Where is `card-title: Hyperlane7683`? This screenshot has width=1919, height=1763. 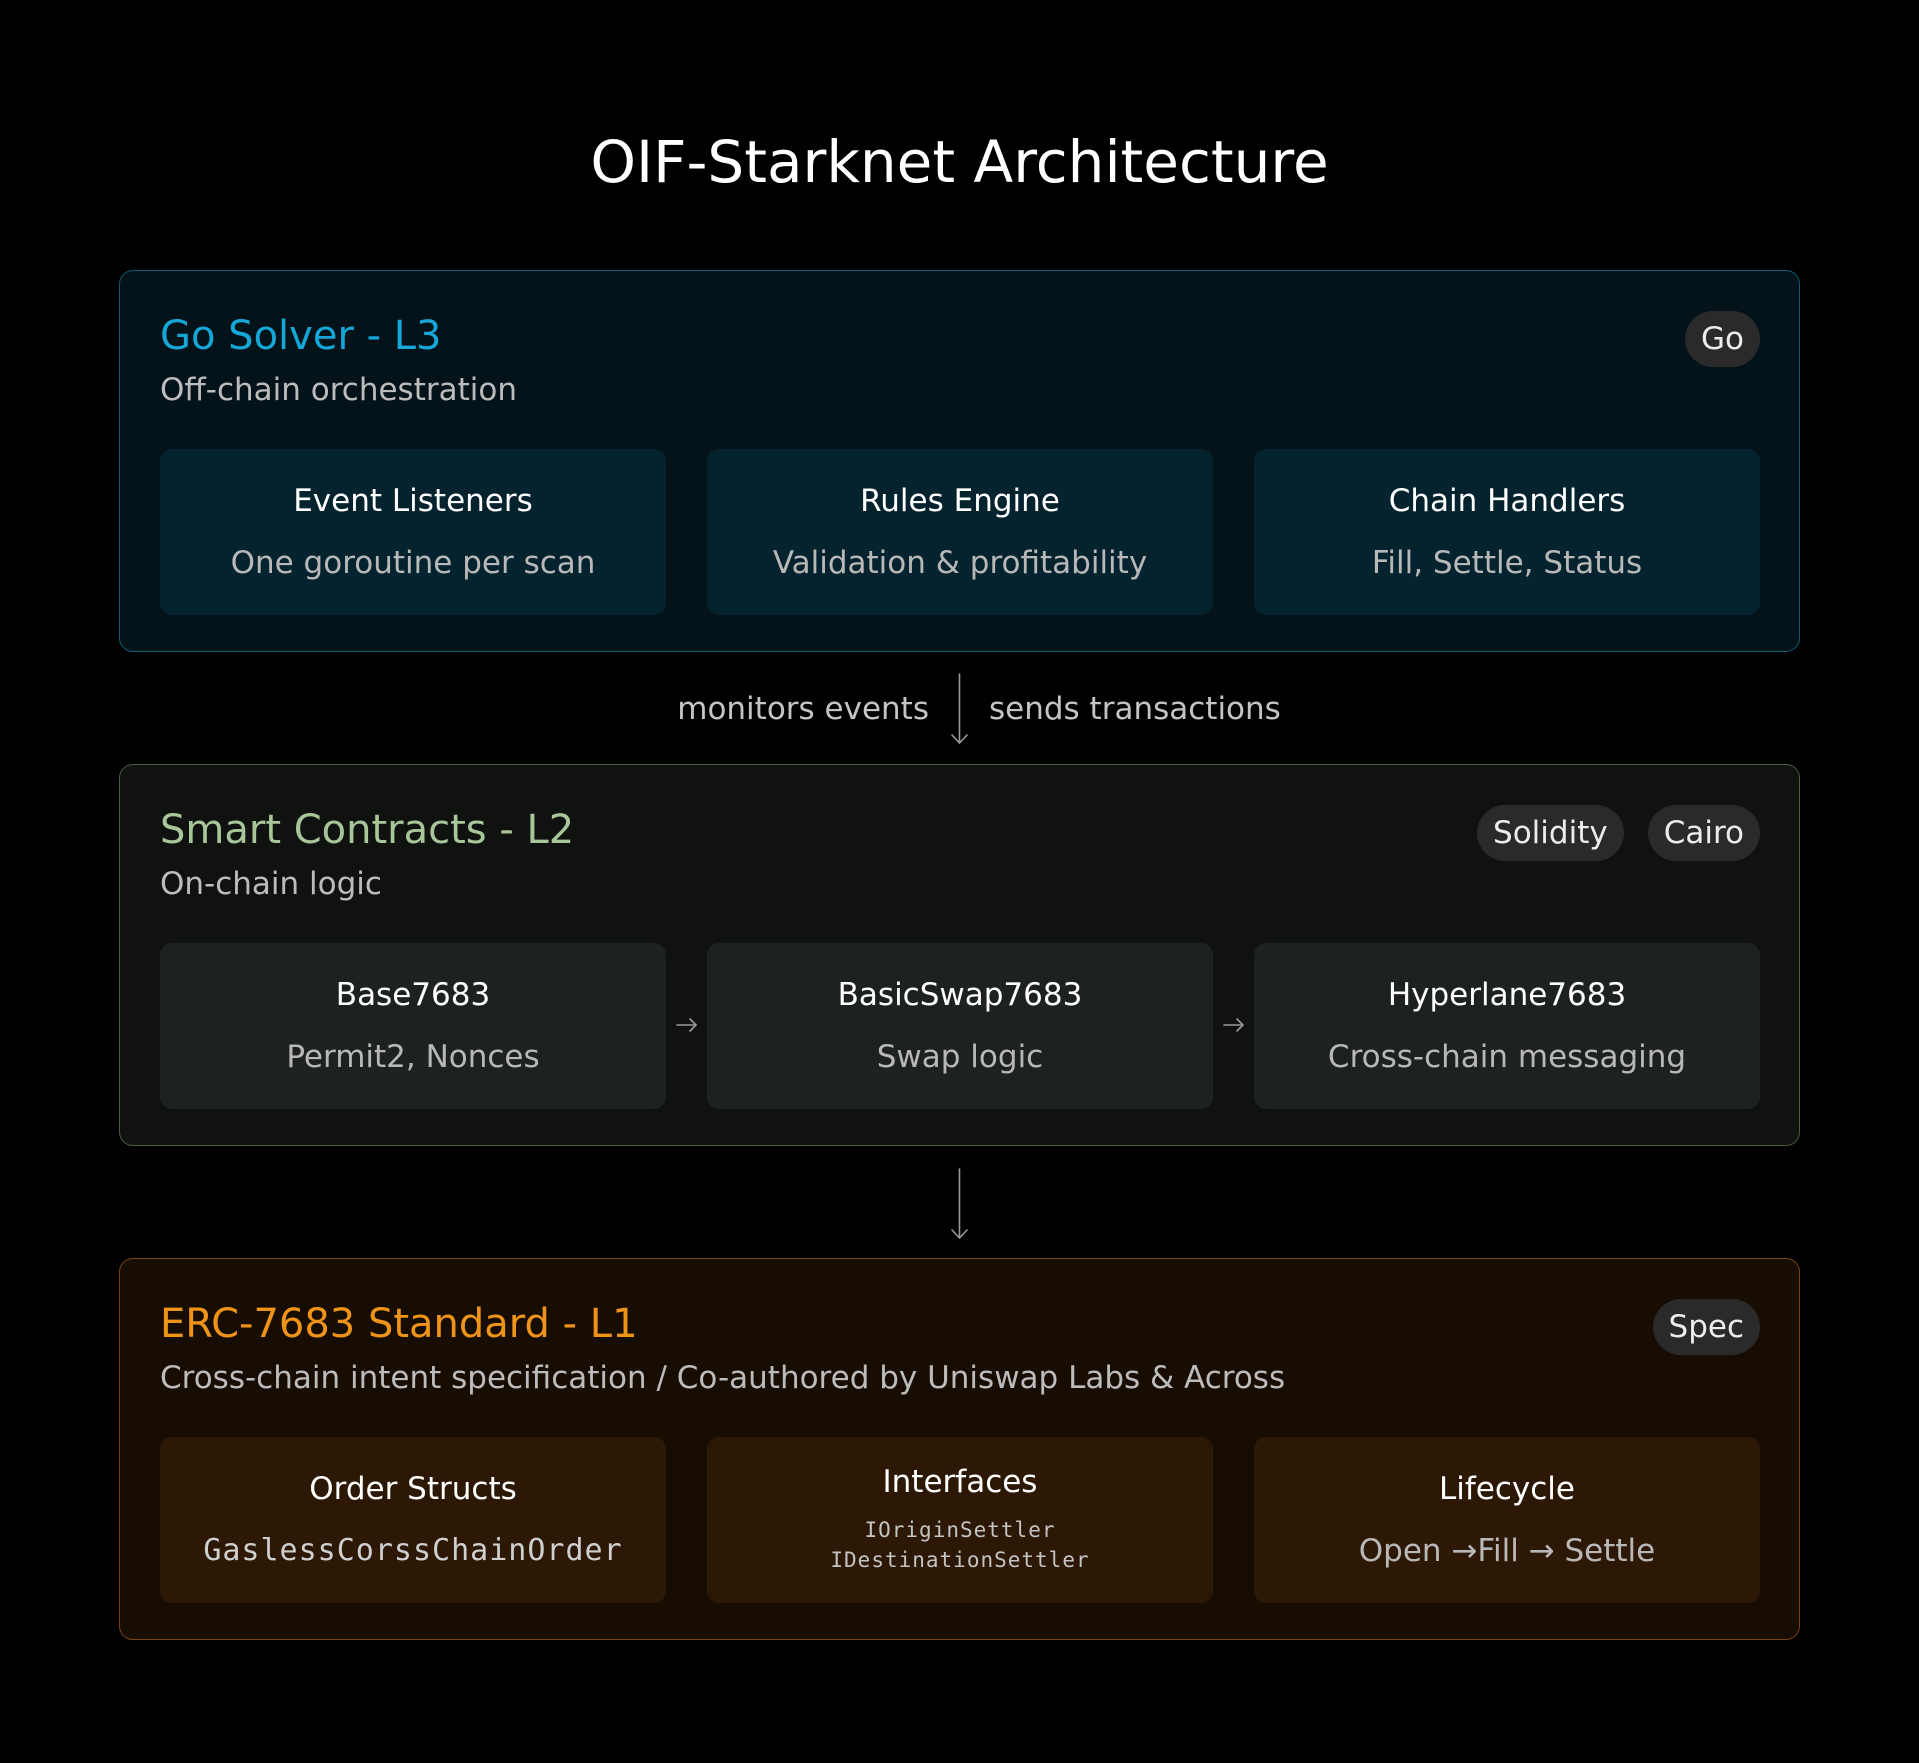 card-title: Hyperlane7683 is located at coordinates (1507, 995).